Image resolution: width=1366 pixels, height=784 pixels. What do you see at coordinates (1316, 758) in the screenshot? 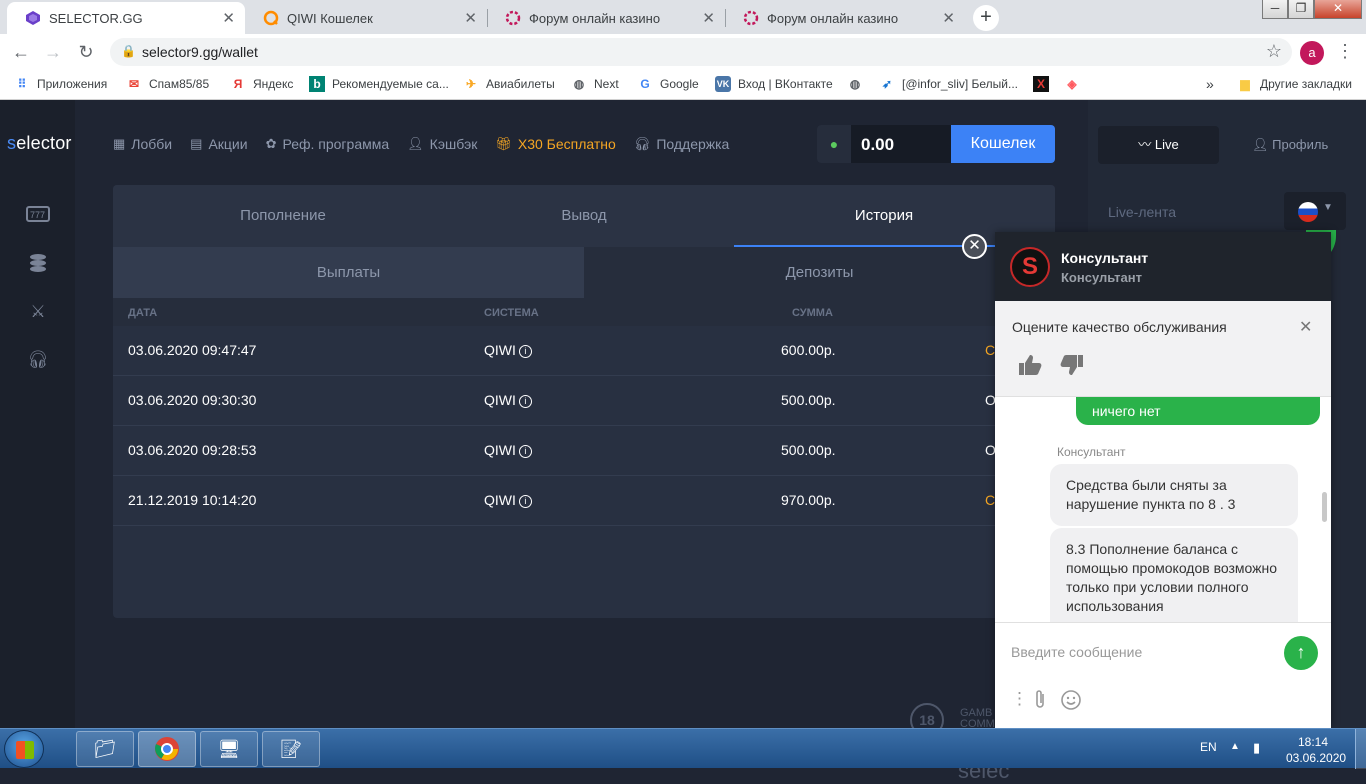
I see `clock-date: 03.06.2020` at bounding box center [1316, 758].